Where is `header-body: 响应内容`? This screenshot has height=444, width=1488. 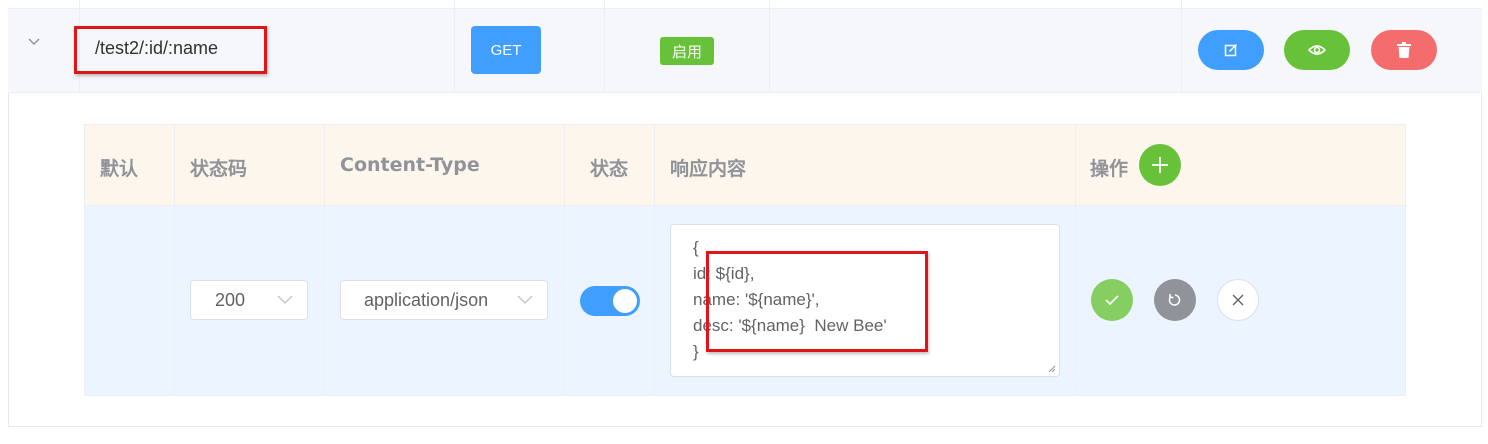 header-body: 响应内容 is located at coordinates (708, 169).